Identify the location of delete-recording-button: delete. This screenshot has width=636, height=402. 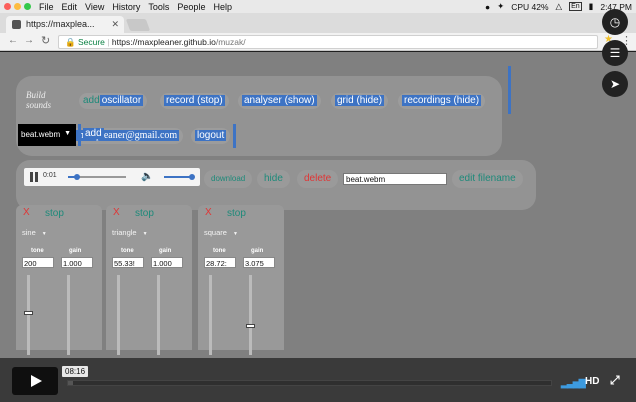
(318, 179).